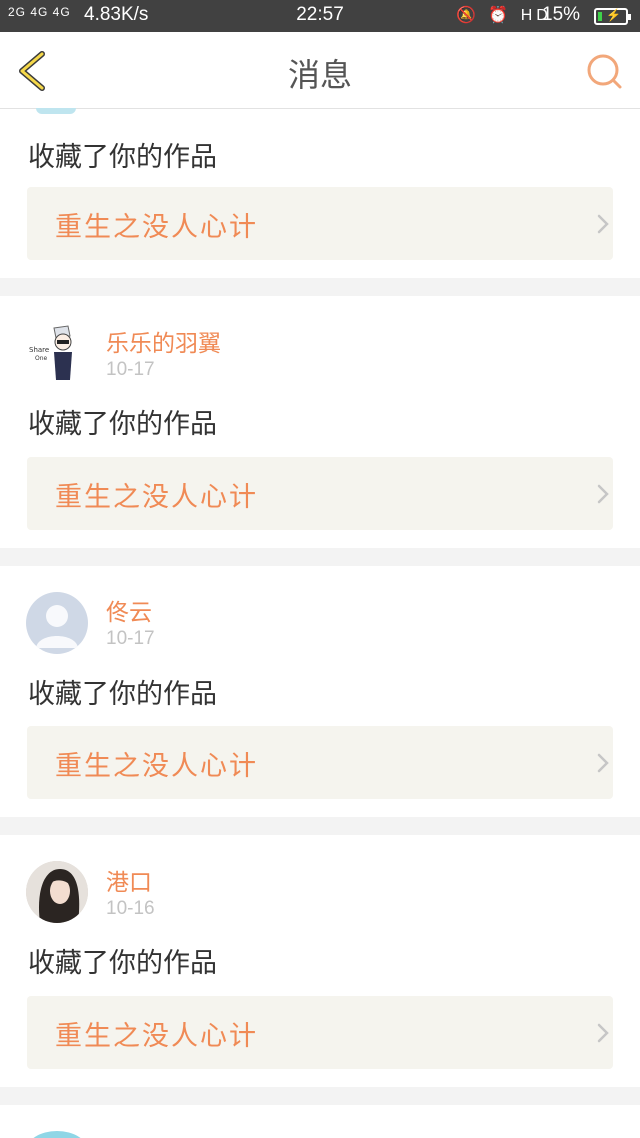 Image resolution: width=640 pixels, height=1138 pixels. I want to click on portrait-photo, so click(57, 892).